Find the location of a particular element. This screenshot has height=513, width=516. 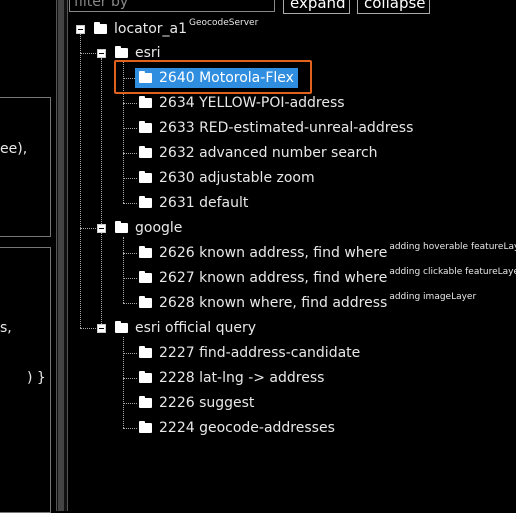

tree-node-label: locator_a1 is located at coordinates (151, 29).